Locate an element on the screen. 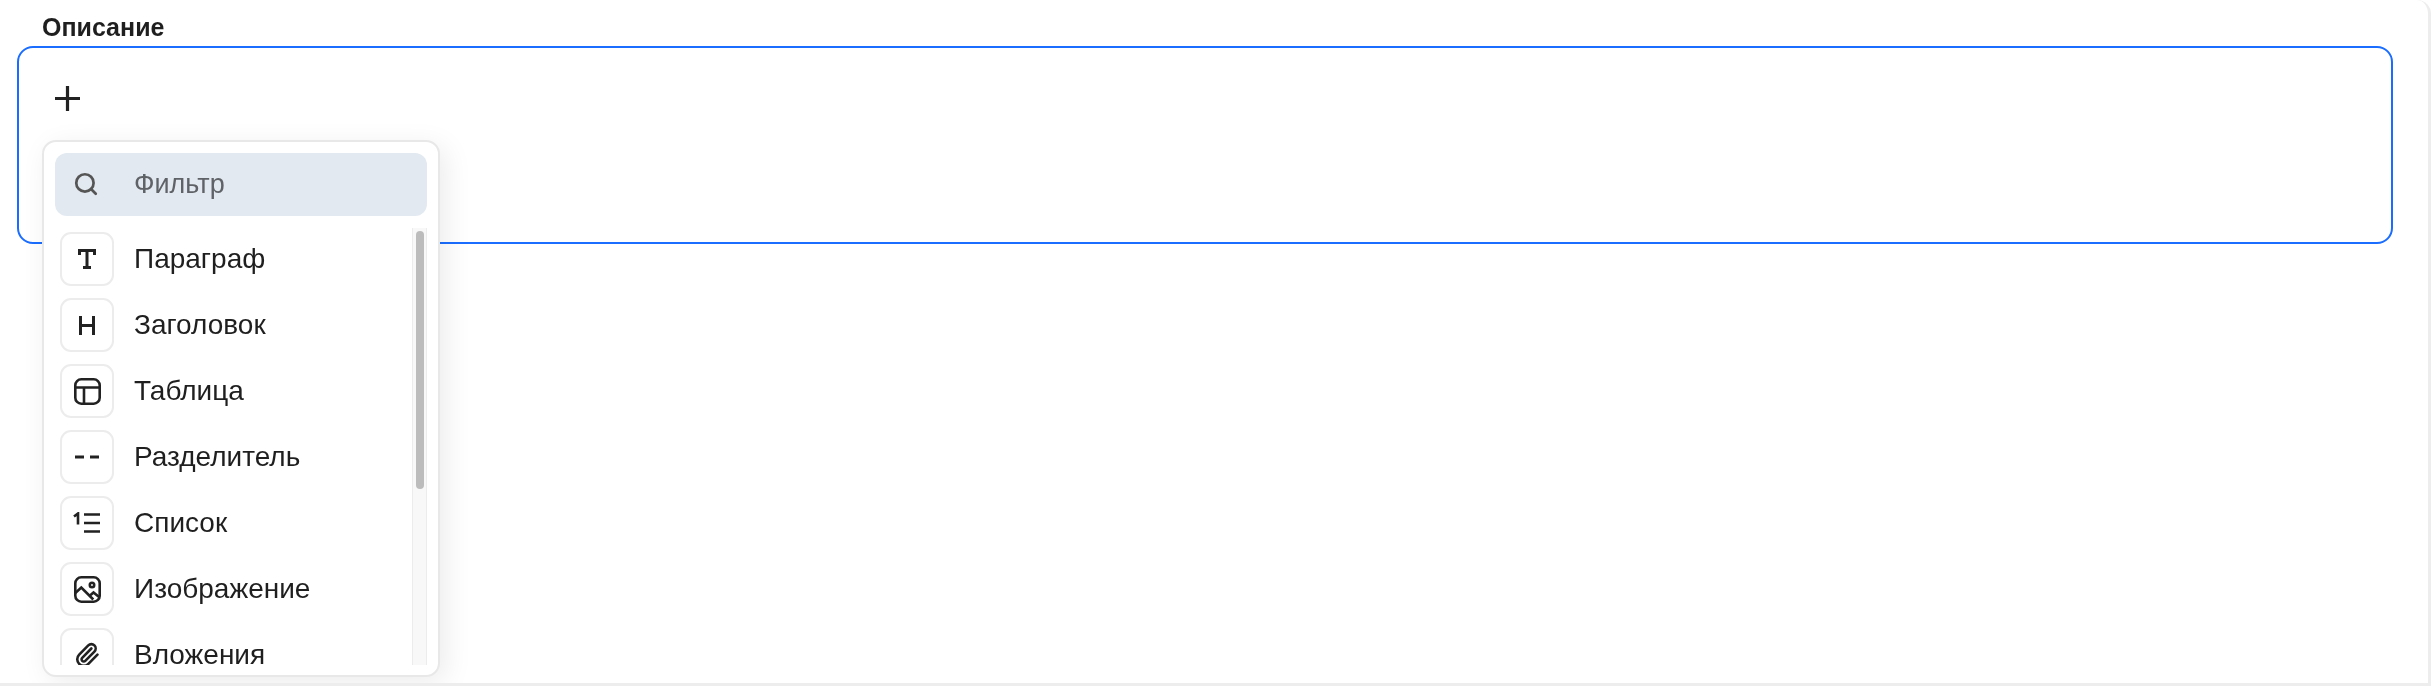 The width and height of the screenshot is (2431, 686). letter-t-icon is located at coordinates (87, 259).